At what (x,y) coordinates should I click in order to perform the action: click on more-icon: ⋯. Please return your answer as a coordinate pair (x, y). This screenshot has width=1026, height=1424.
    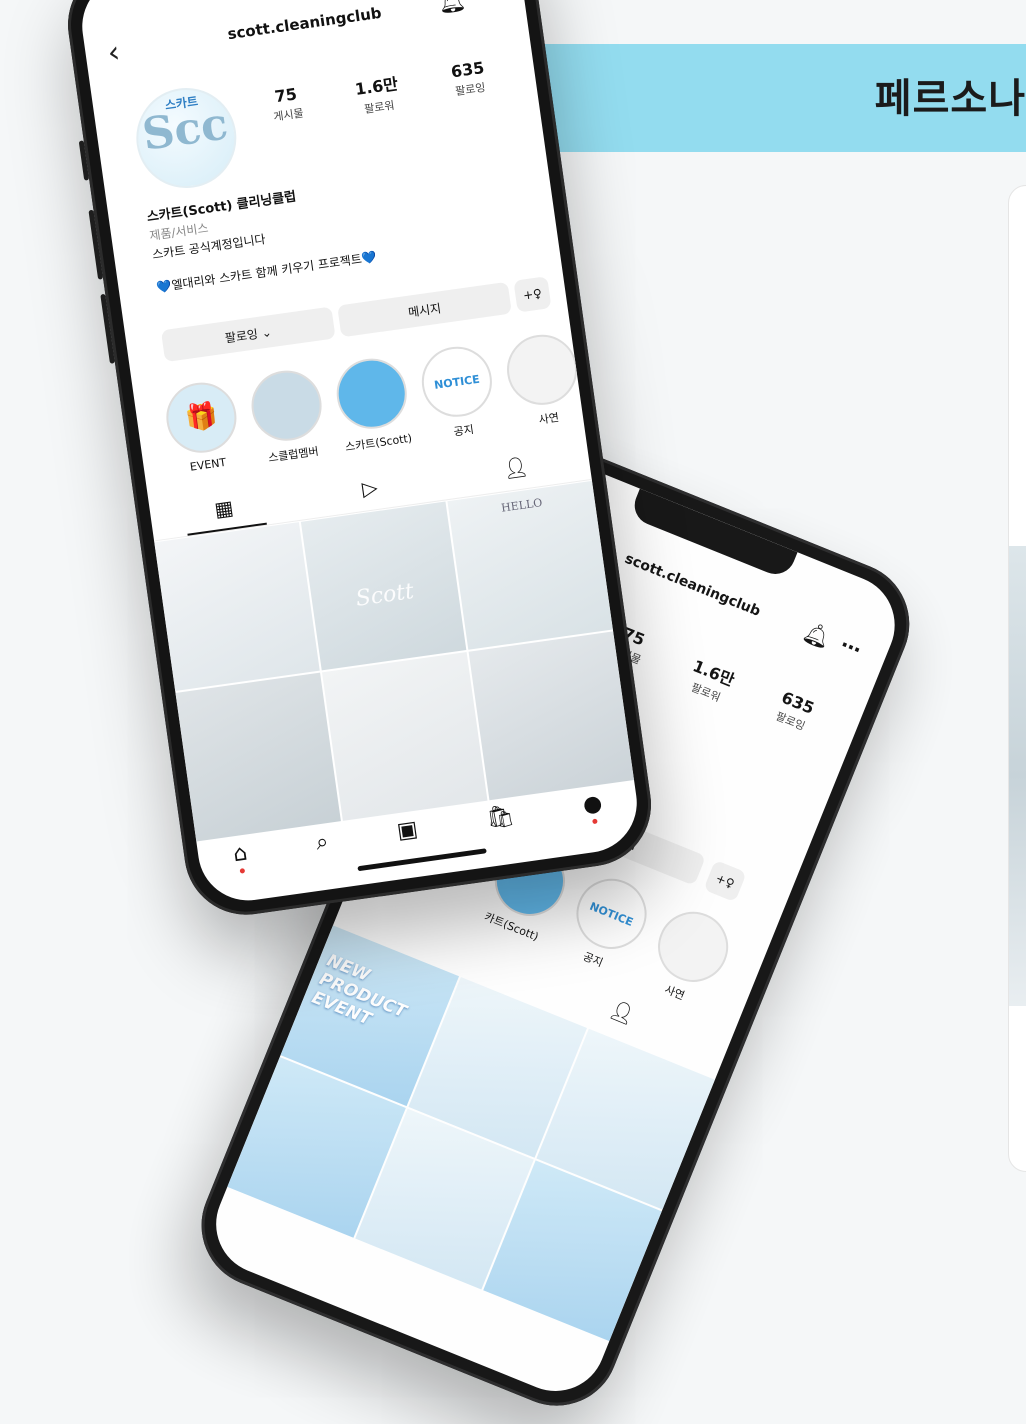
    Looking at the image, I should click on (487, 4).